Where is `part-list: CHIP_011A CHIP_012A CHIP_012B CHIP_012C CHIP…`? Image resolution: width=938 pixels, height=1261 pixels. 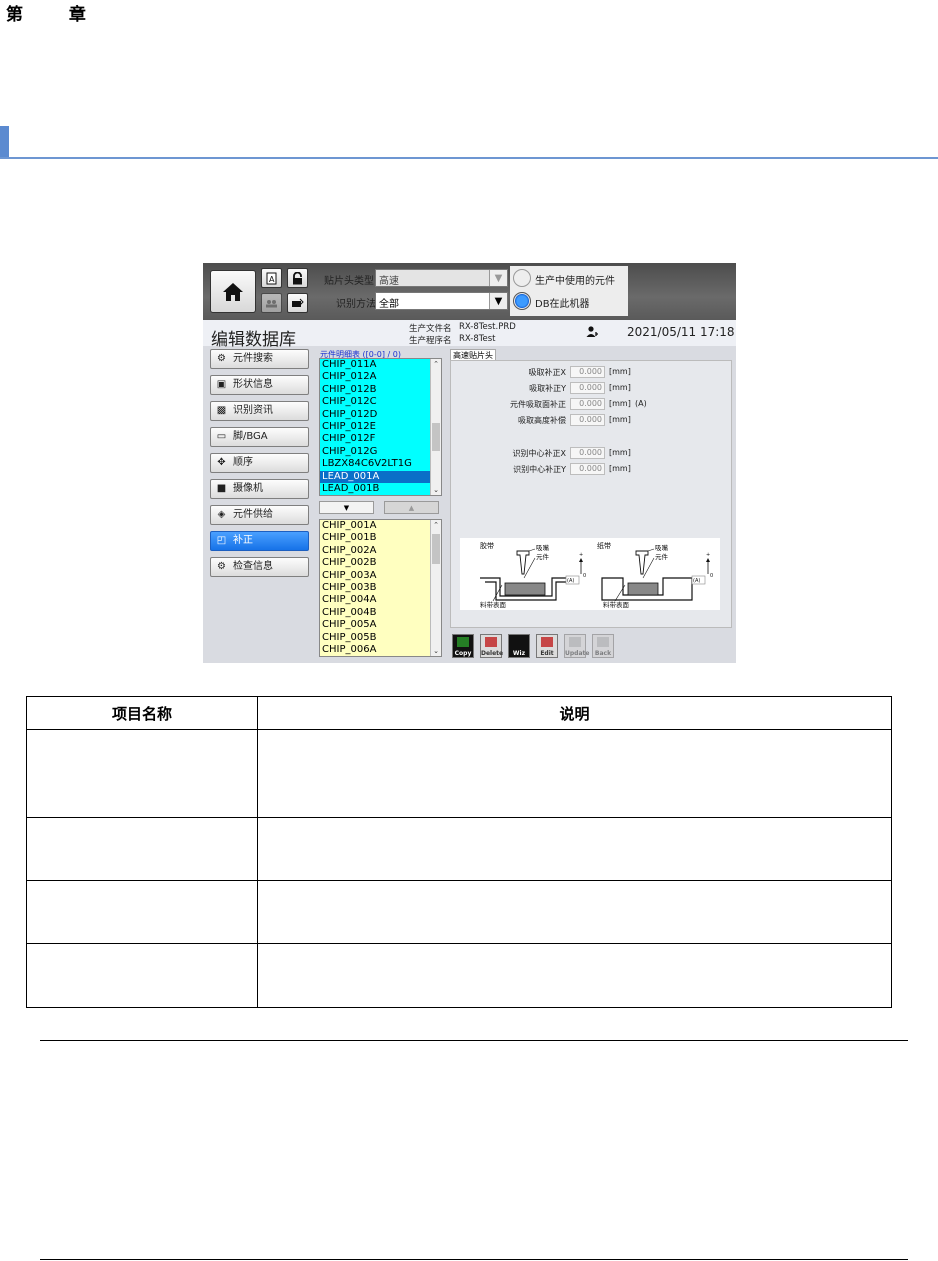
part-list: CHIP_011A CHIP_012A CHIP_012B CHIP_012C CHIP… is located at coordinates (380, 427).